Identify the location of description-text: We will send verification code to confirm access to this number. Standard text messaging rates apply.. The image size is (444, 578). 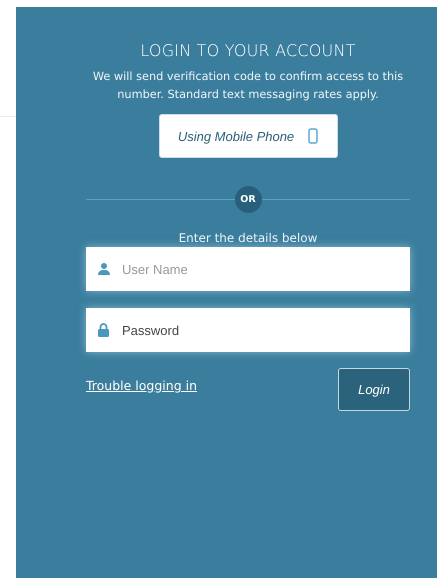
(248, 86).